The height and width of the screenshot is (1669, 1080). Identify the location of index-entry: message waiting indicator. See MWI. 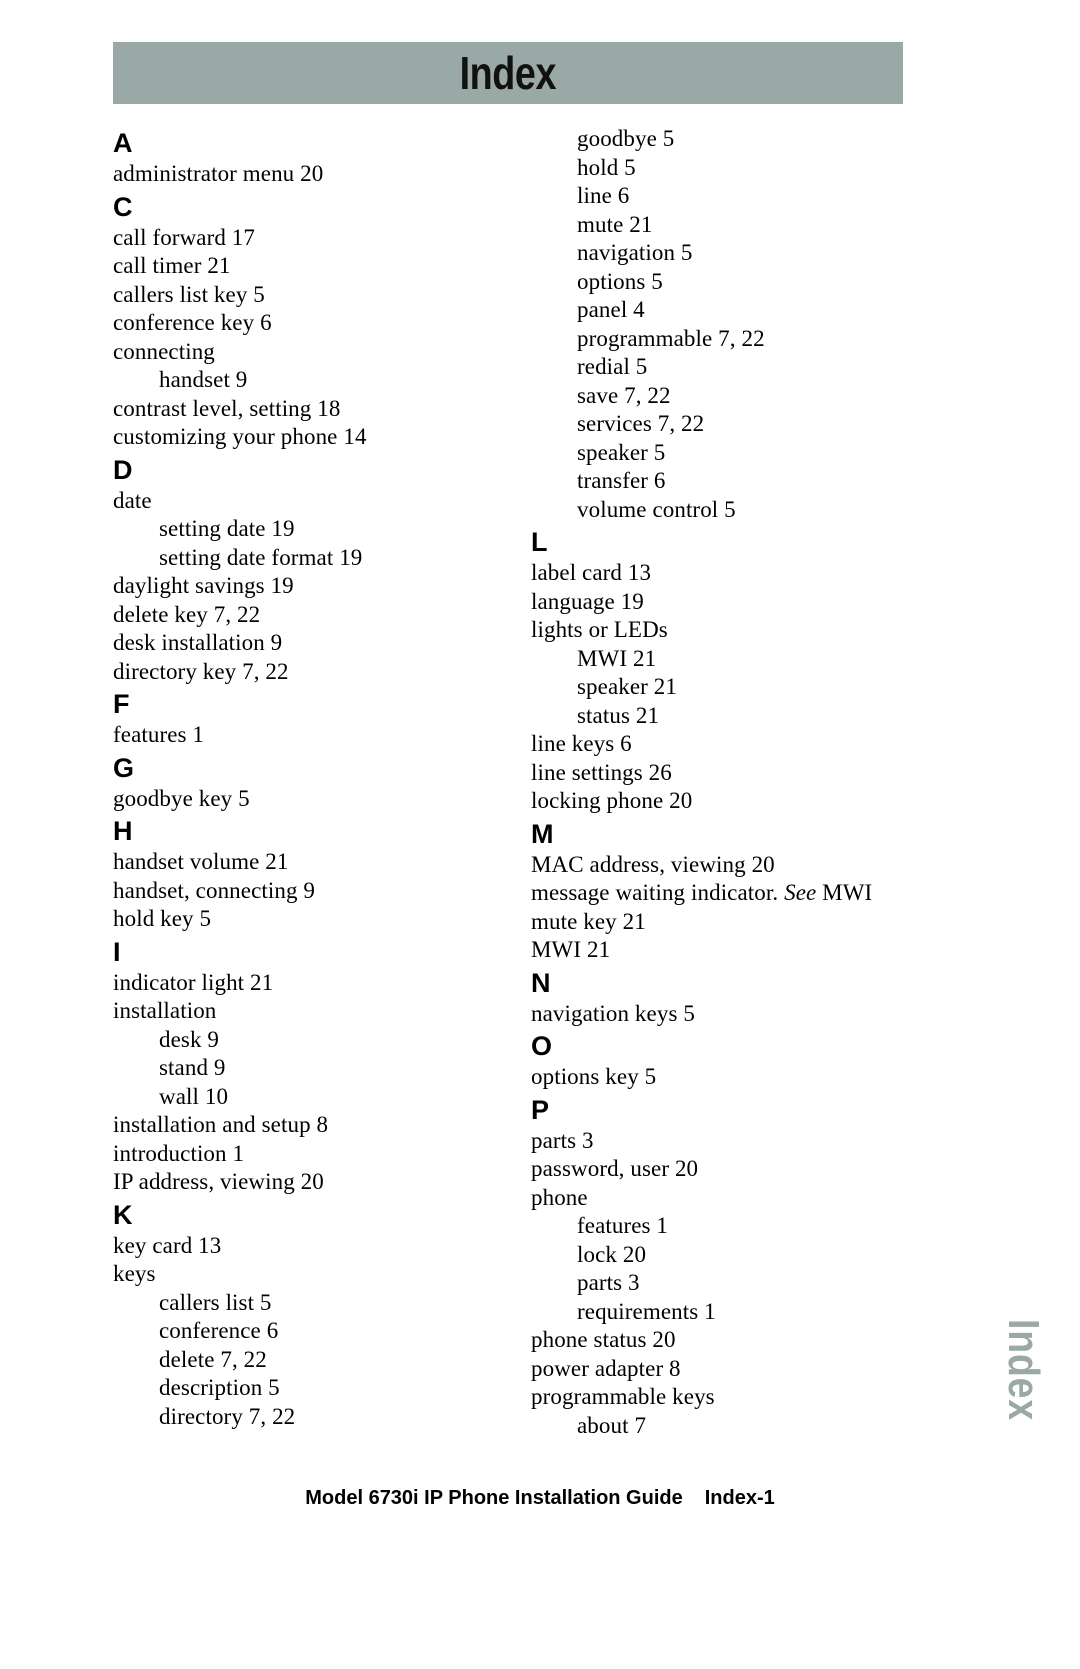
(721, 893).